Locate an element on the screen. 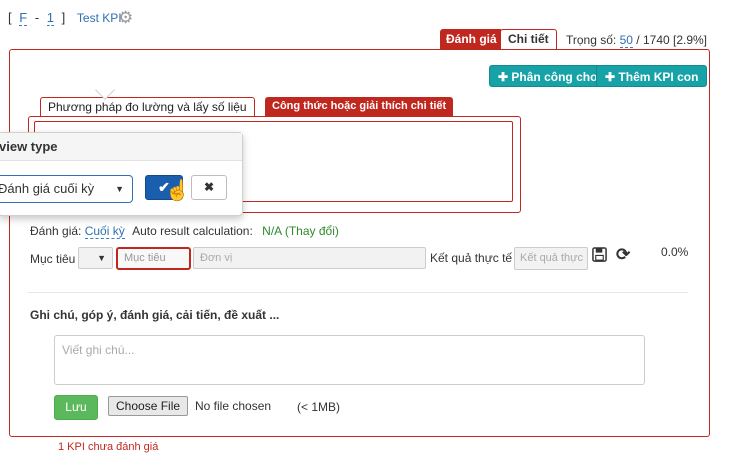 This screenshot has width=740, height=476. auto-result-label: Auto result calculation: is located at coordinates (192, 231).